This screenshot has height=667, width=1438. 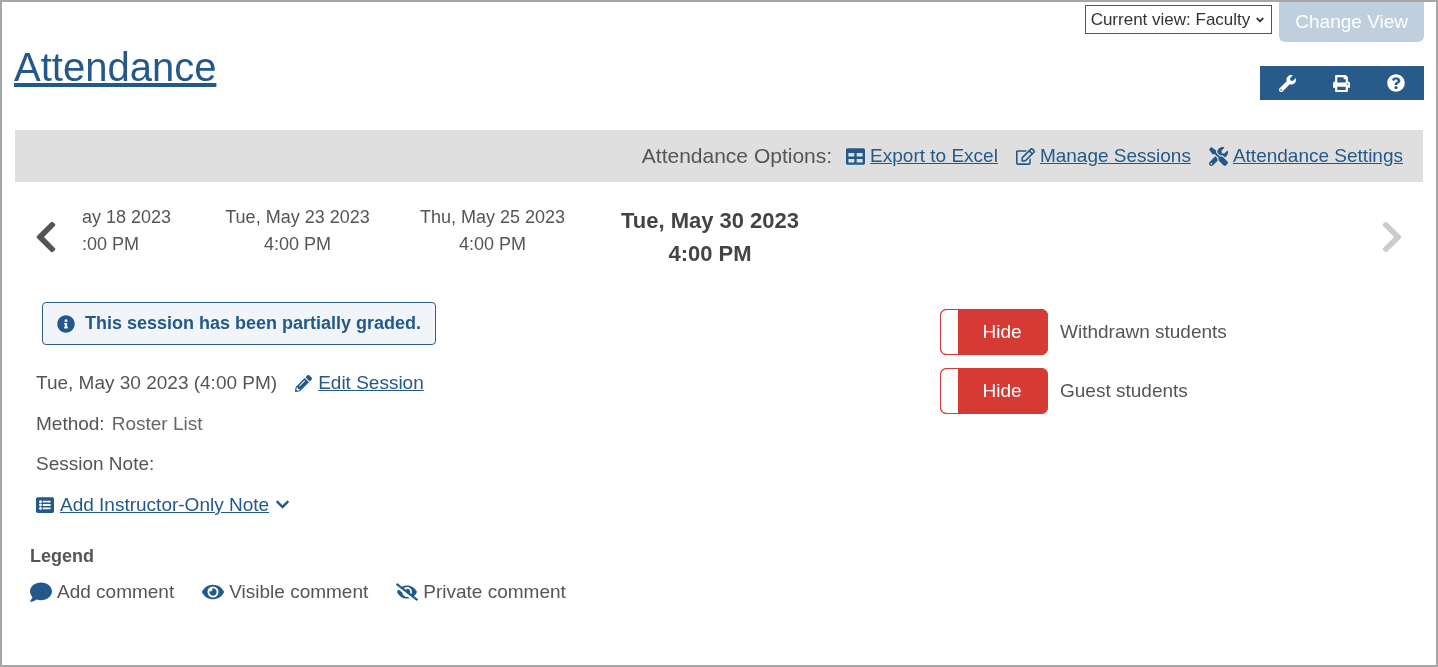 What do you see at coordinates (737, 156) in the screenshot?
I see `options-label: Attendance Options:` at bounding box center [737, 156].